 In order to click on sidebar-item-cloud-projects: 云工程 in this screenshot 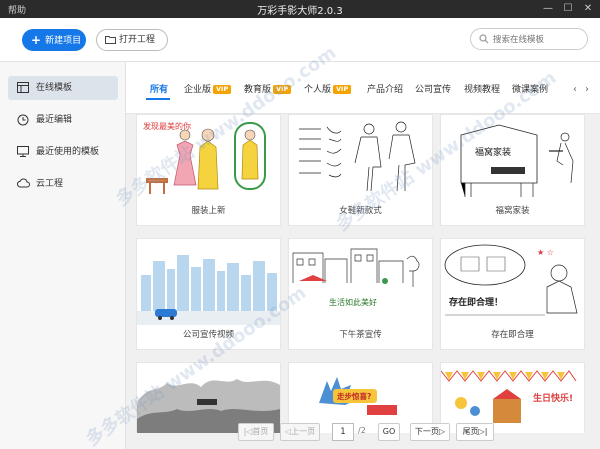, I will do `click(63, 184)`.